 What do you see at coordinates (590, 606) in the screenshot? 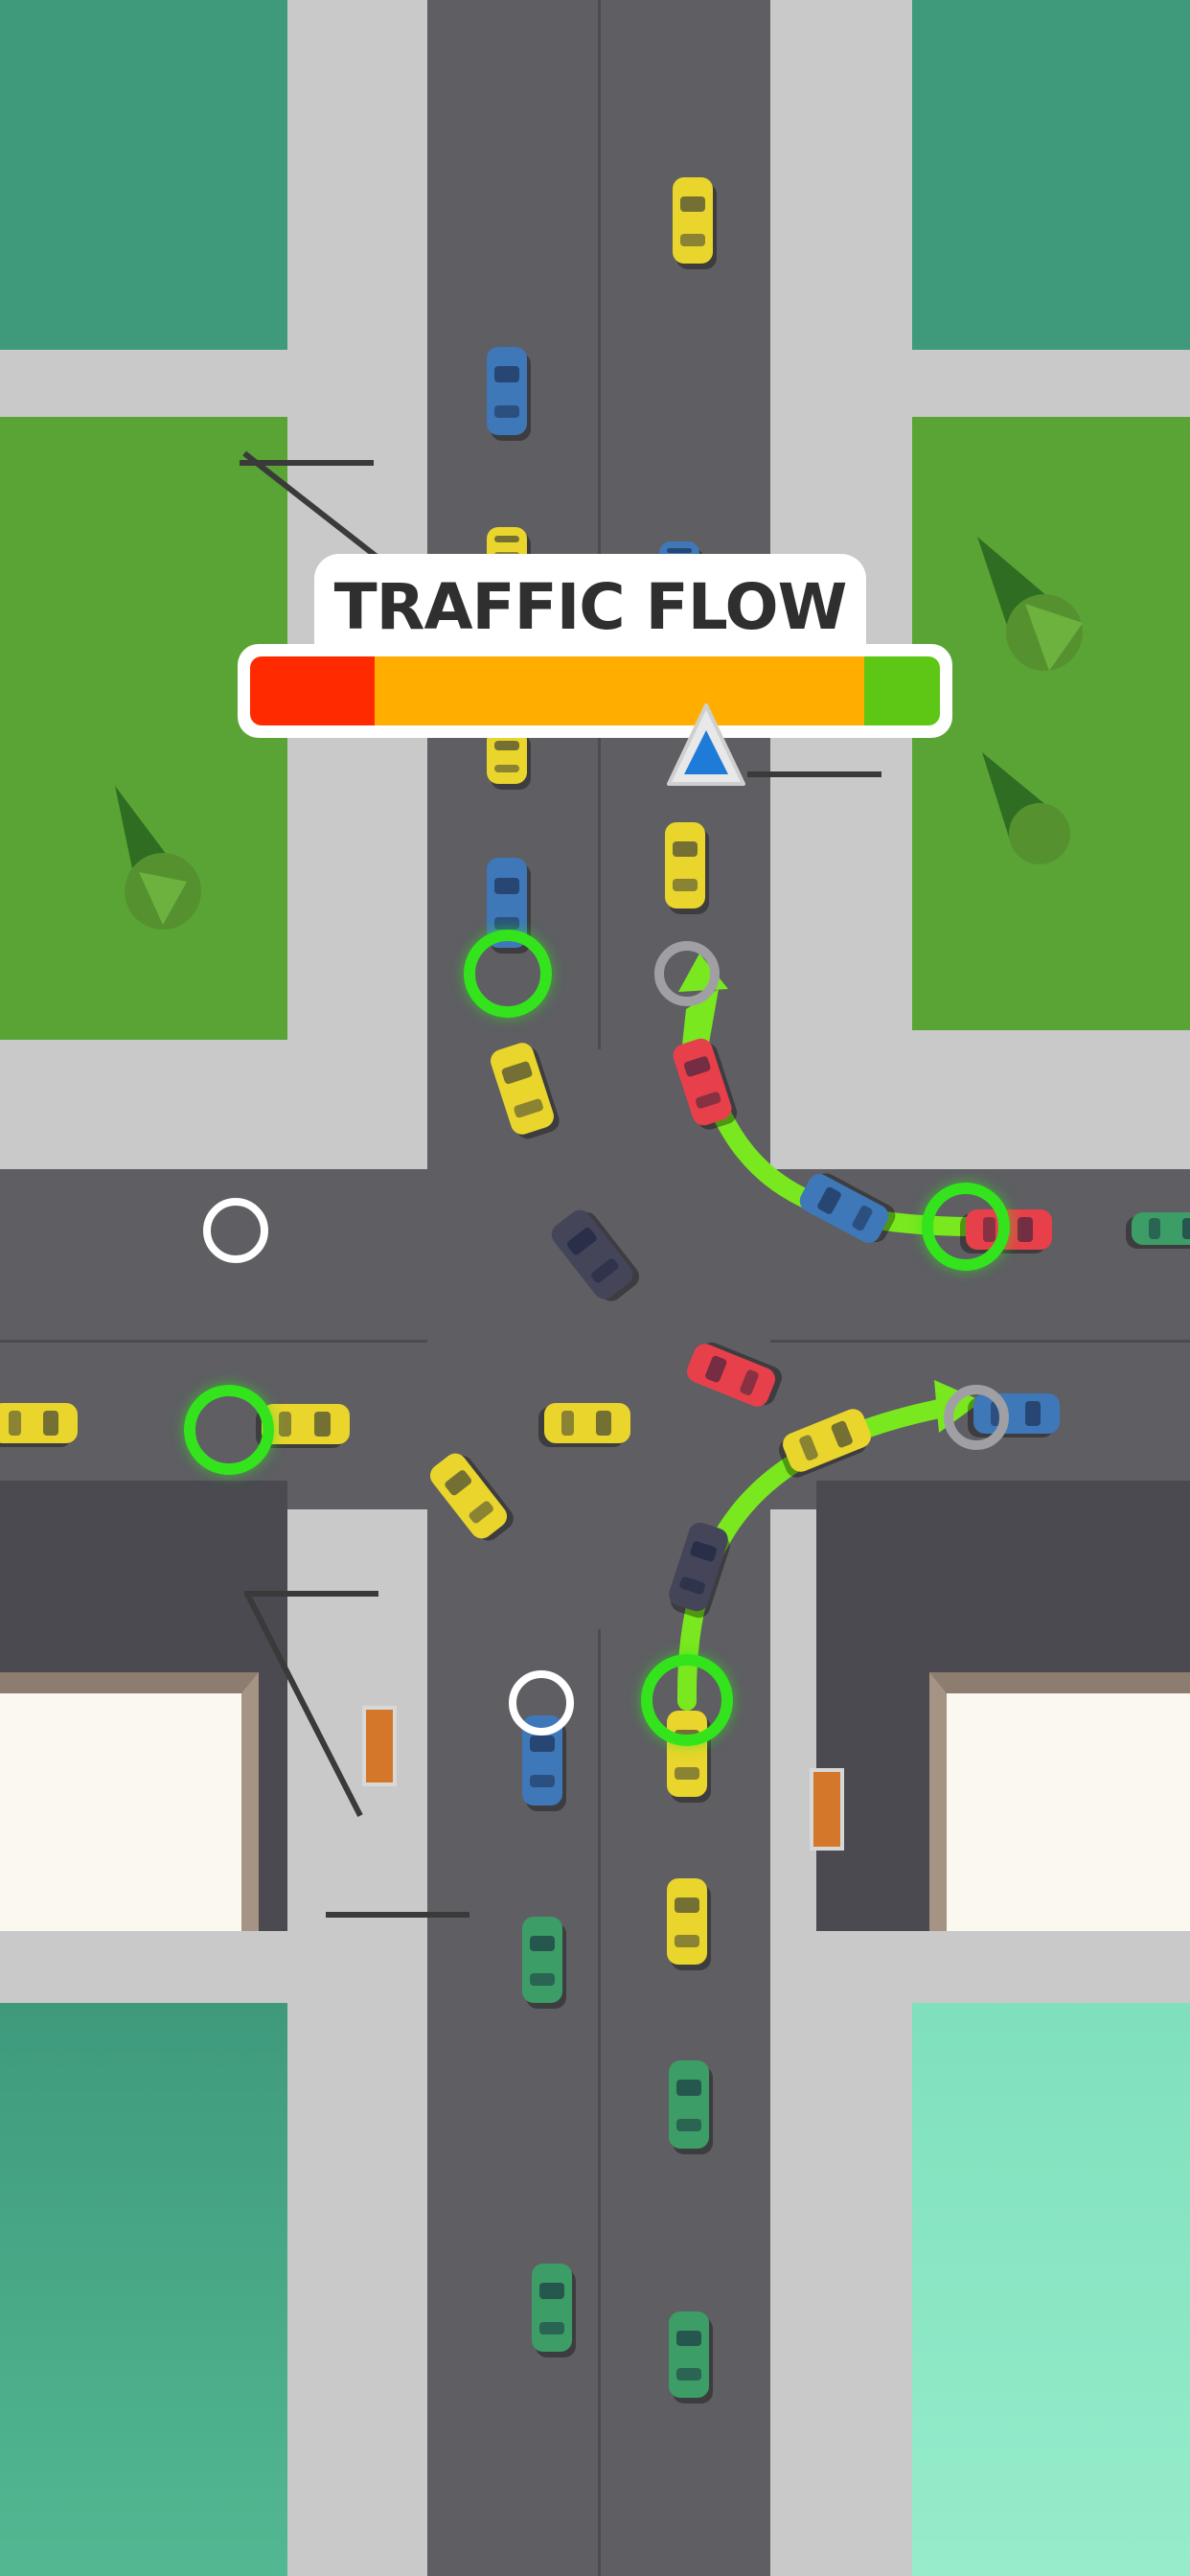
I see `traffic-flow-title: TRAFFIC FLOW` at bounding box center [590, 606].